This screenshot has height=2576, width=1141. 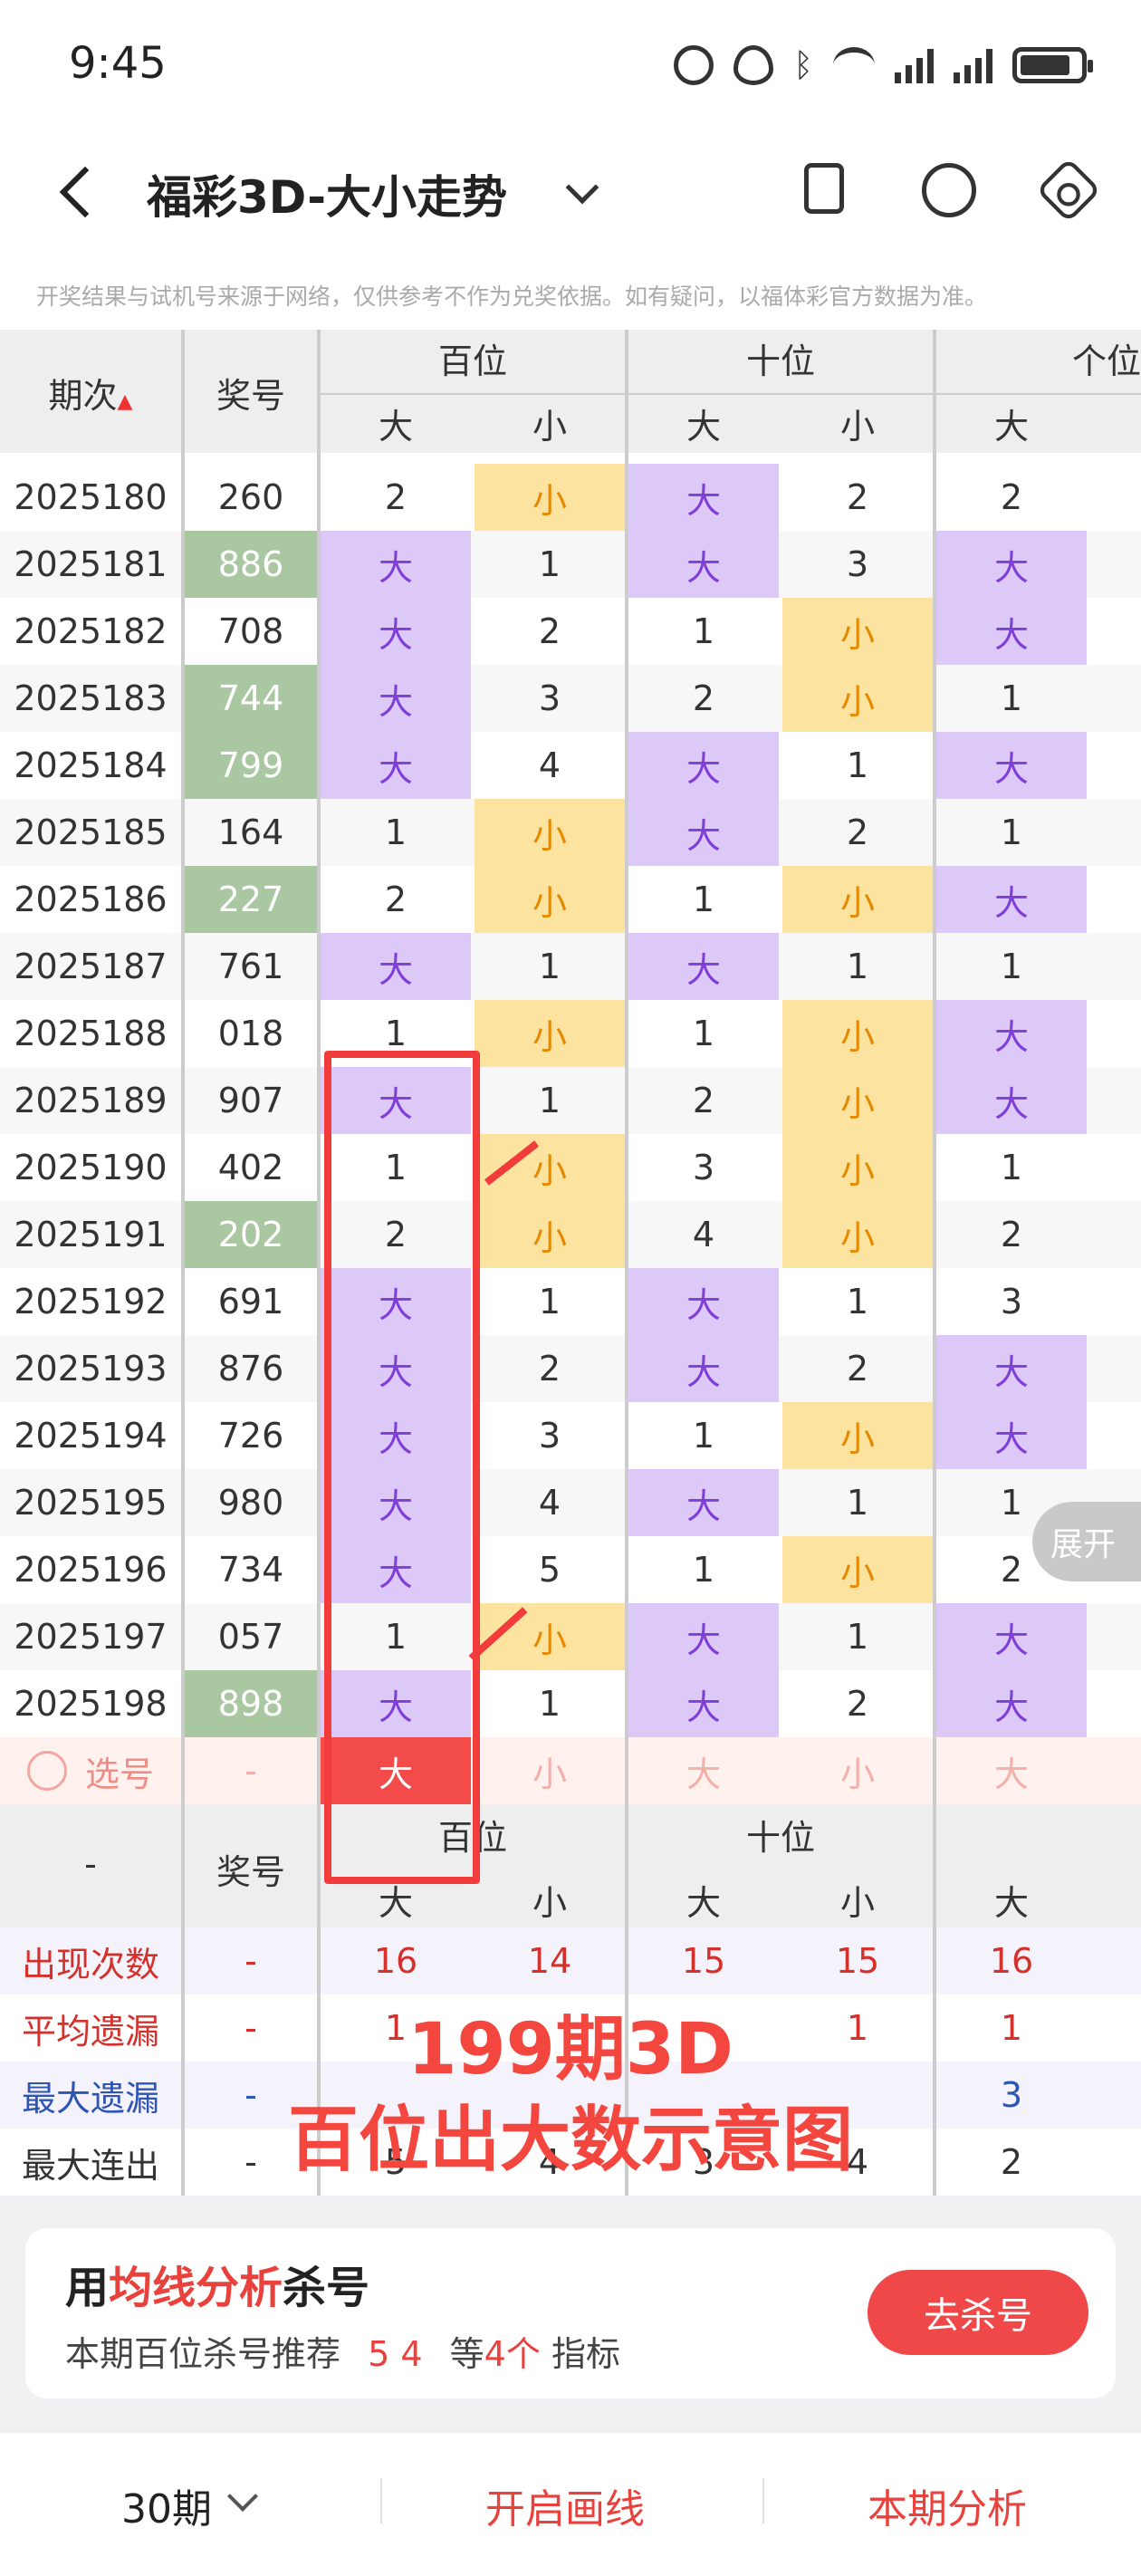 I want to click on expand-button: 展开, so click(x=1087, y=1541).